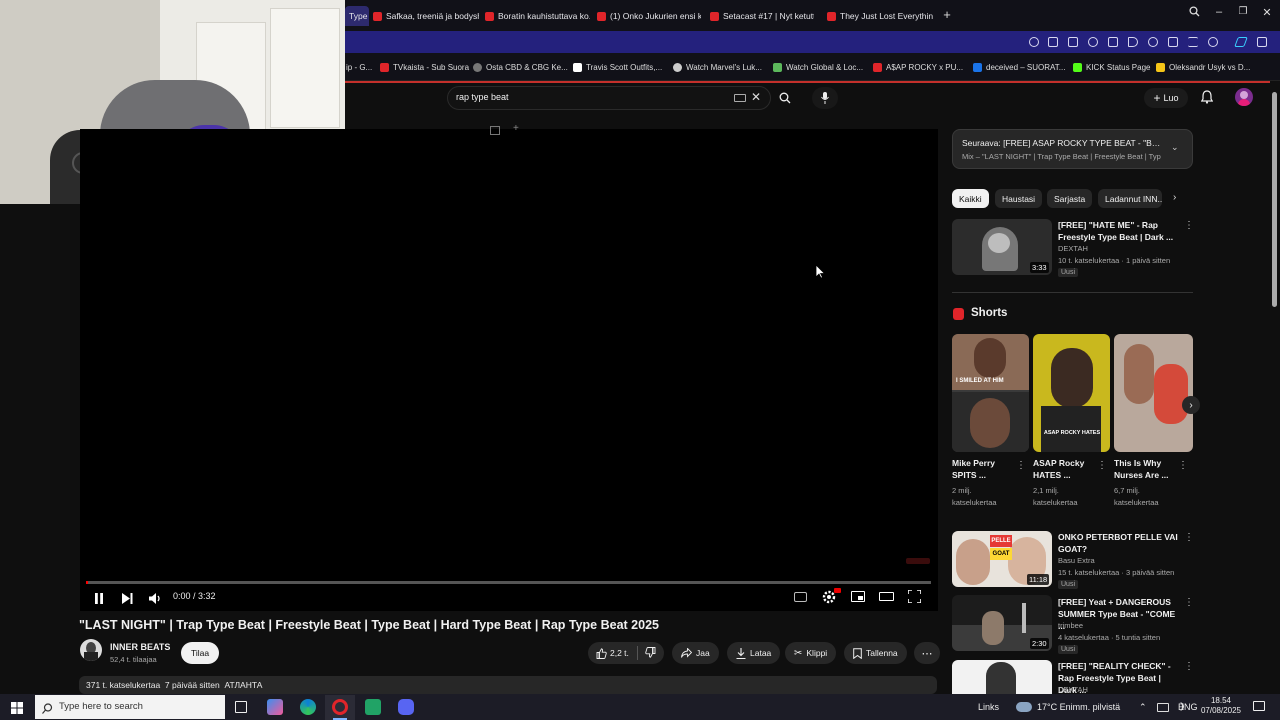 This screenshot has height=720, width=1280. I want to click on create-button: + Luo, so click(1166, 98).